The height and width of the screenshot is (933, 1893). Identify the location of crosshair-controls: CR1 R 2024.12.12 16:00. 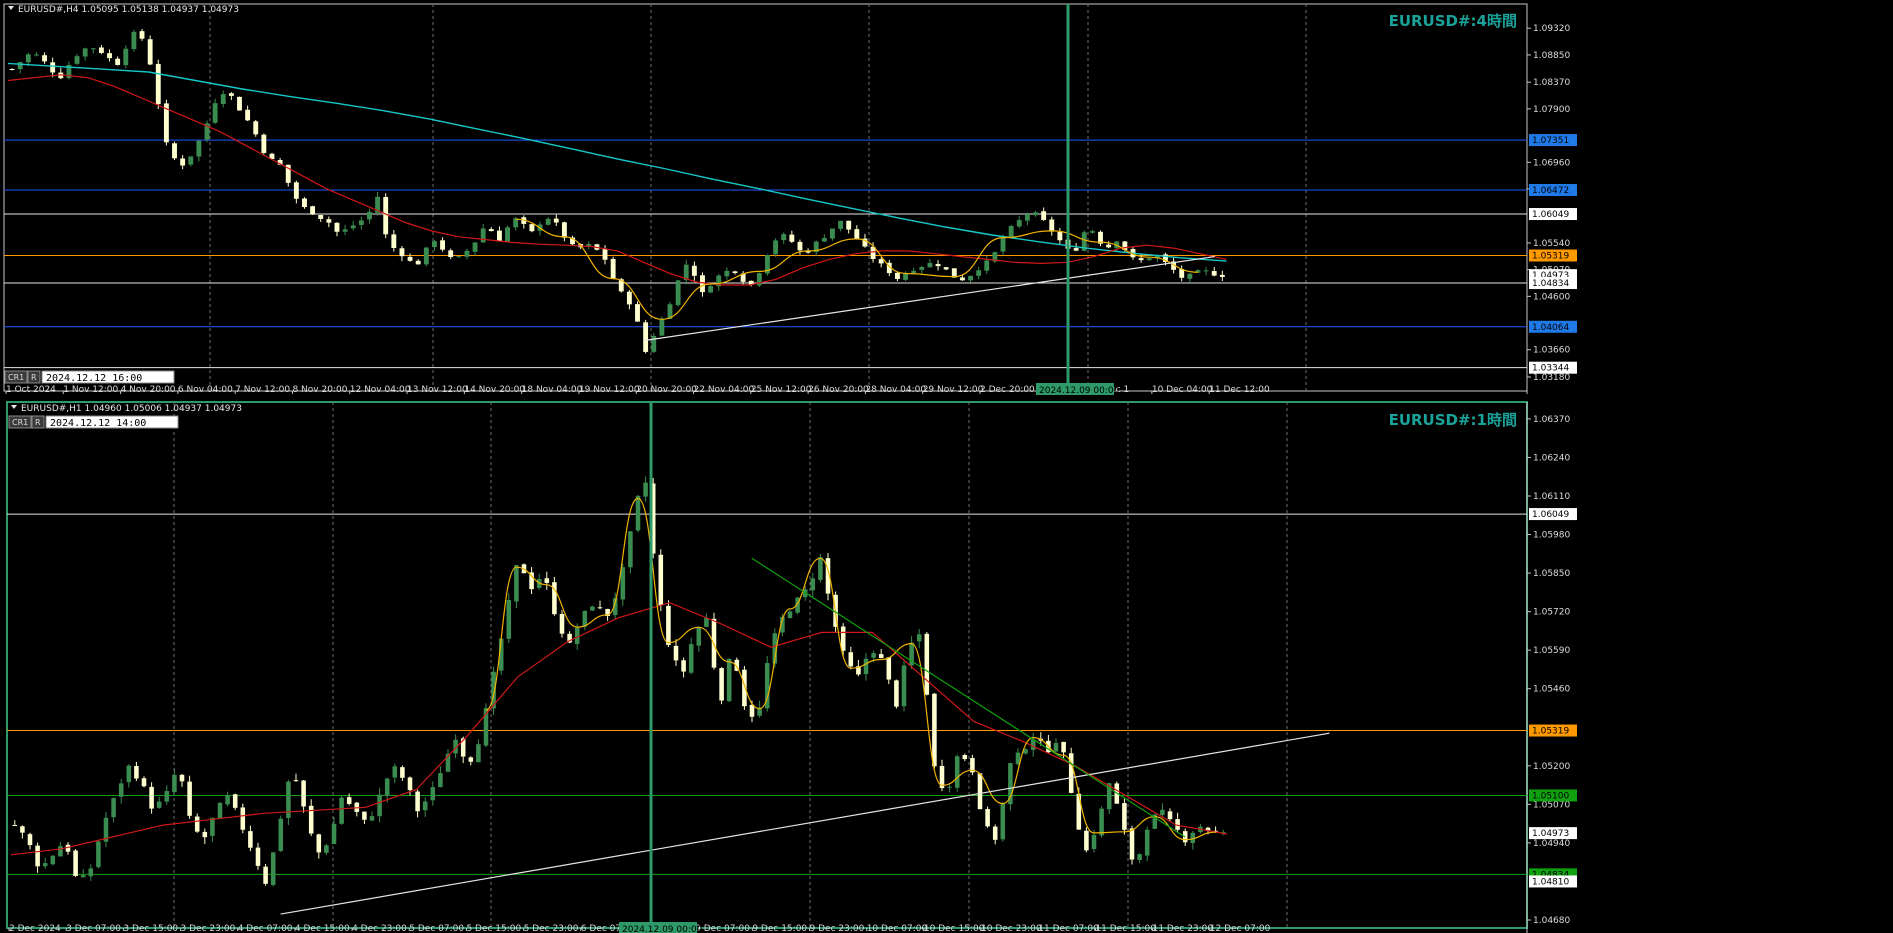
(89, 377).